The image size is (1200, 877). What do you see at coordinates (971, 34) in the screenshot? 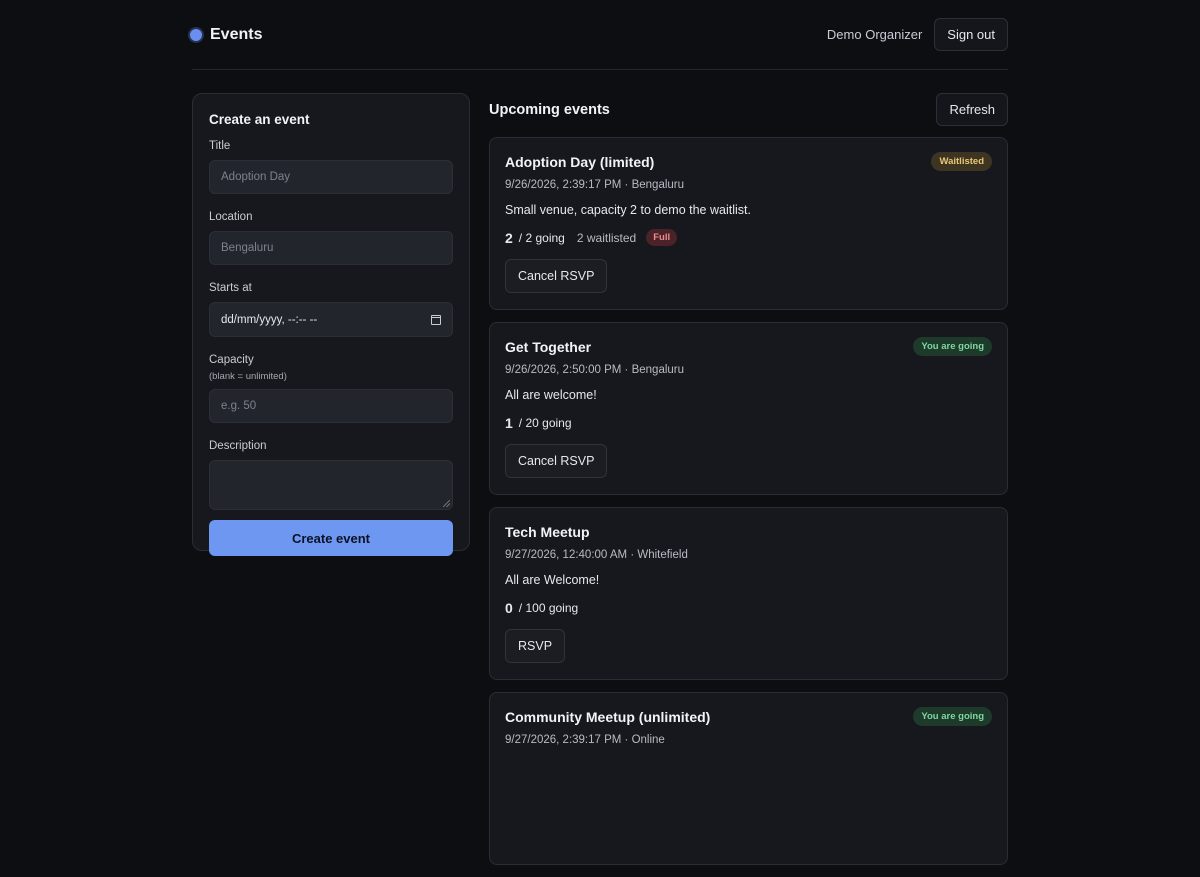
I see `sign-out-button: Sign out` at bounding box center [971, 34].